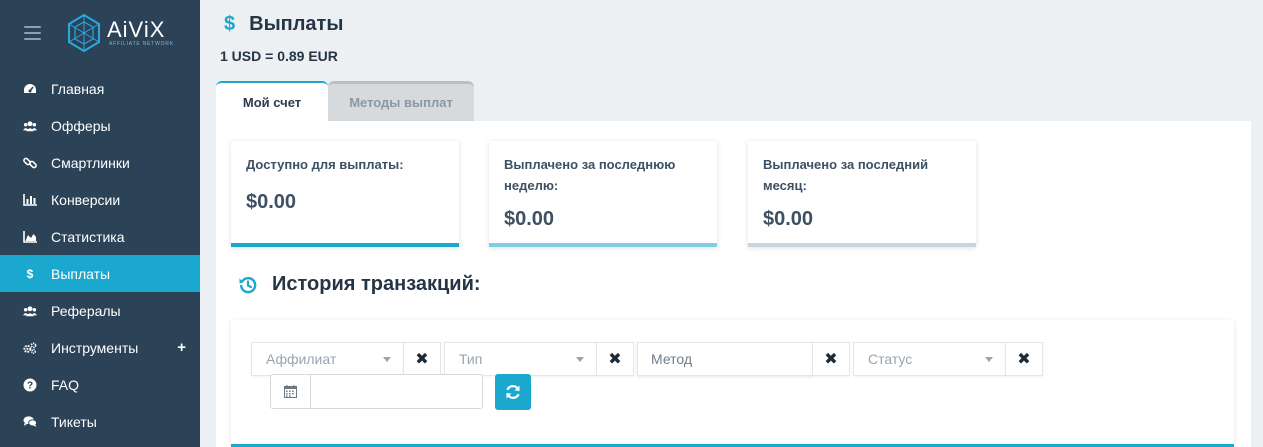 The width and height of the screenshot is (1263, 447). What do you see at coordinates (30, 237) in the screenshot?
I see `area-chart-icon` at bounding box center [30, 237].